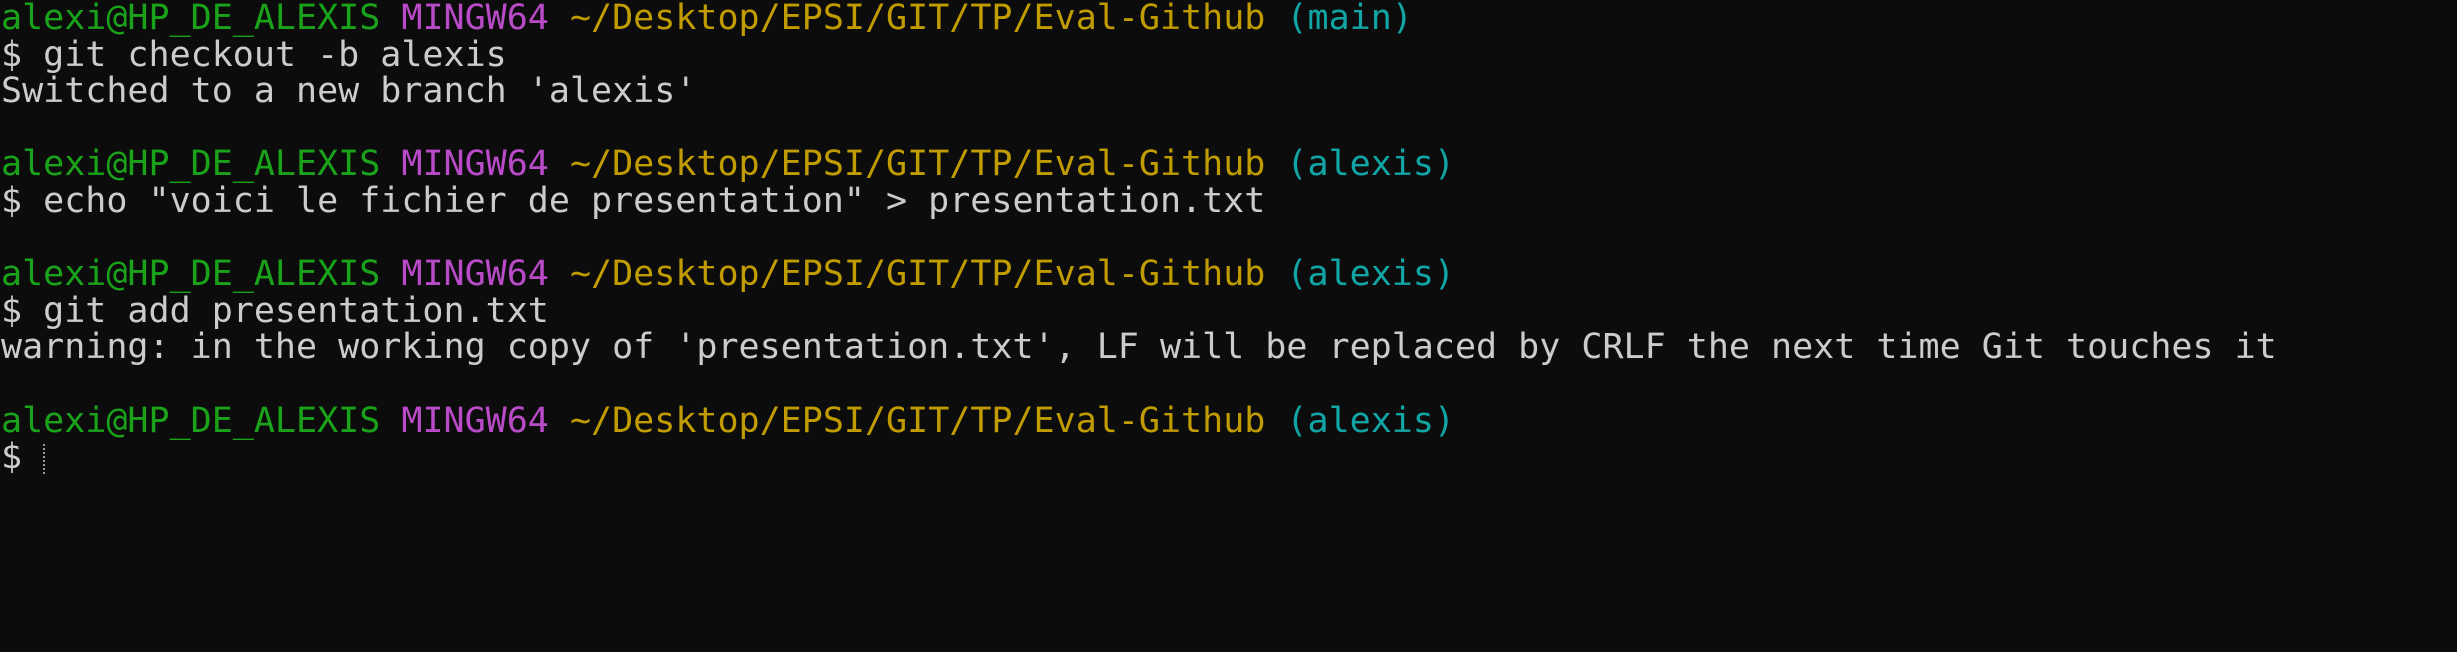 Image resolution: width=2457 pixels, height=652 pixels. What do you see at coordinates (1349, 19) in the screenshot?
I see `prompt-branch: (main)` at bounding box center [1349, 19].